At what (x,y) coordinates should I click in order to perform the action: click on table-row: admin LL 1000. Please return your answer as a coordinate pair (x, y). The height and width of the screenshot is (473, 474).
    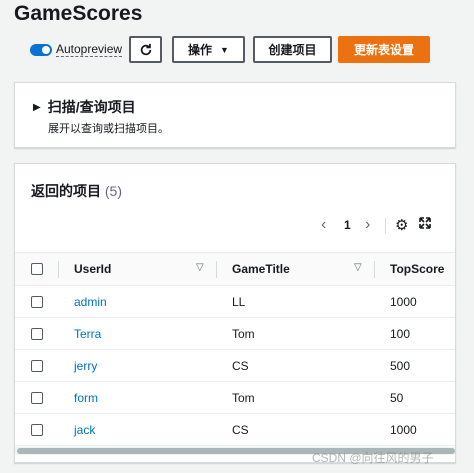
    Looking at the image, I should click on (235, 302).